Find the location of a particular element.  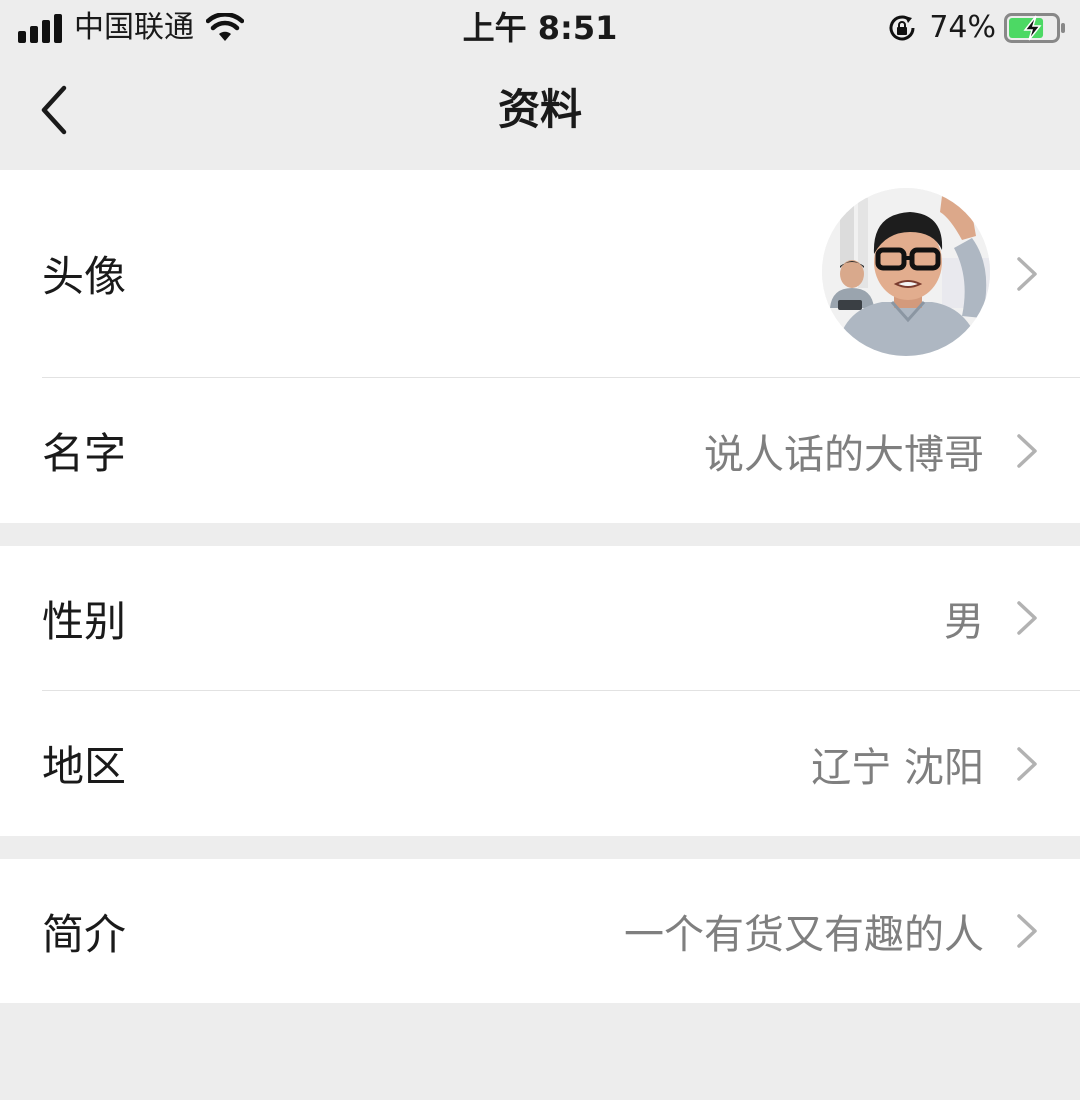

rotation-lock-icon is located at coordinates (902, 28).